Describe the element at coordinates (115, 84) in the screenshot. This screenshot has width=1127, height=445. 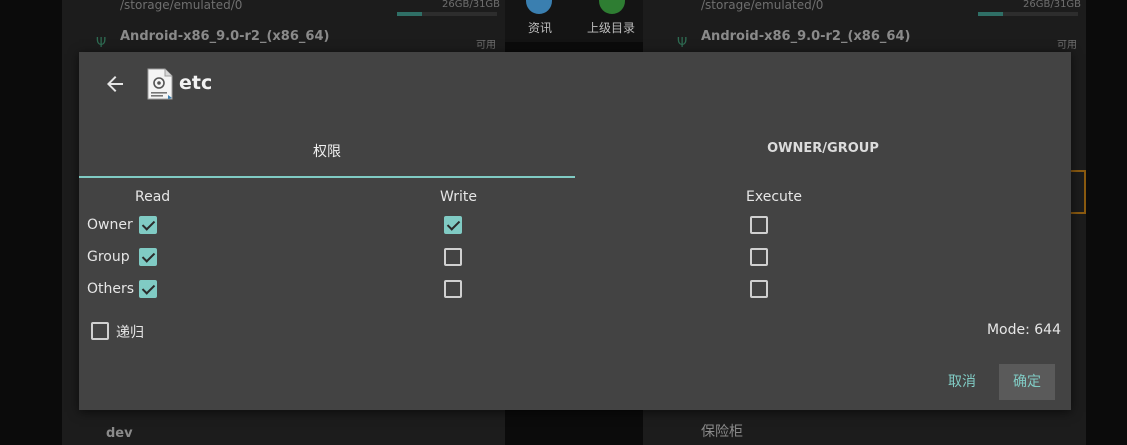
I see `back-arrow-icon` at that location.